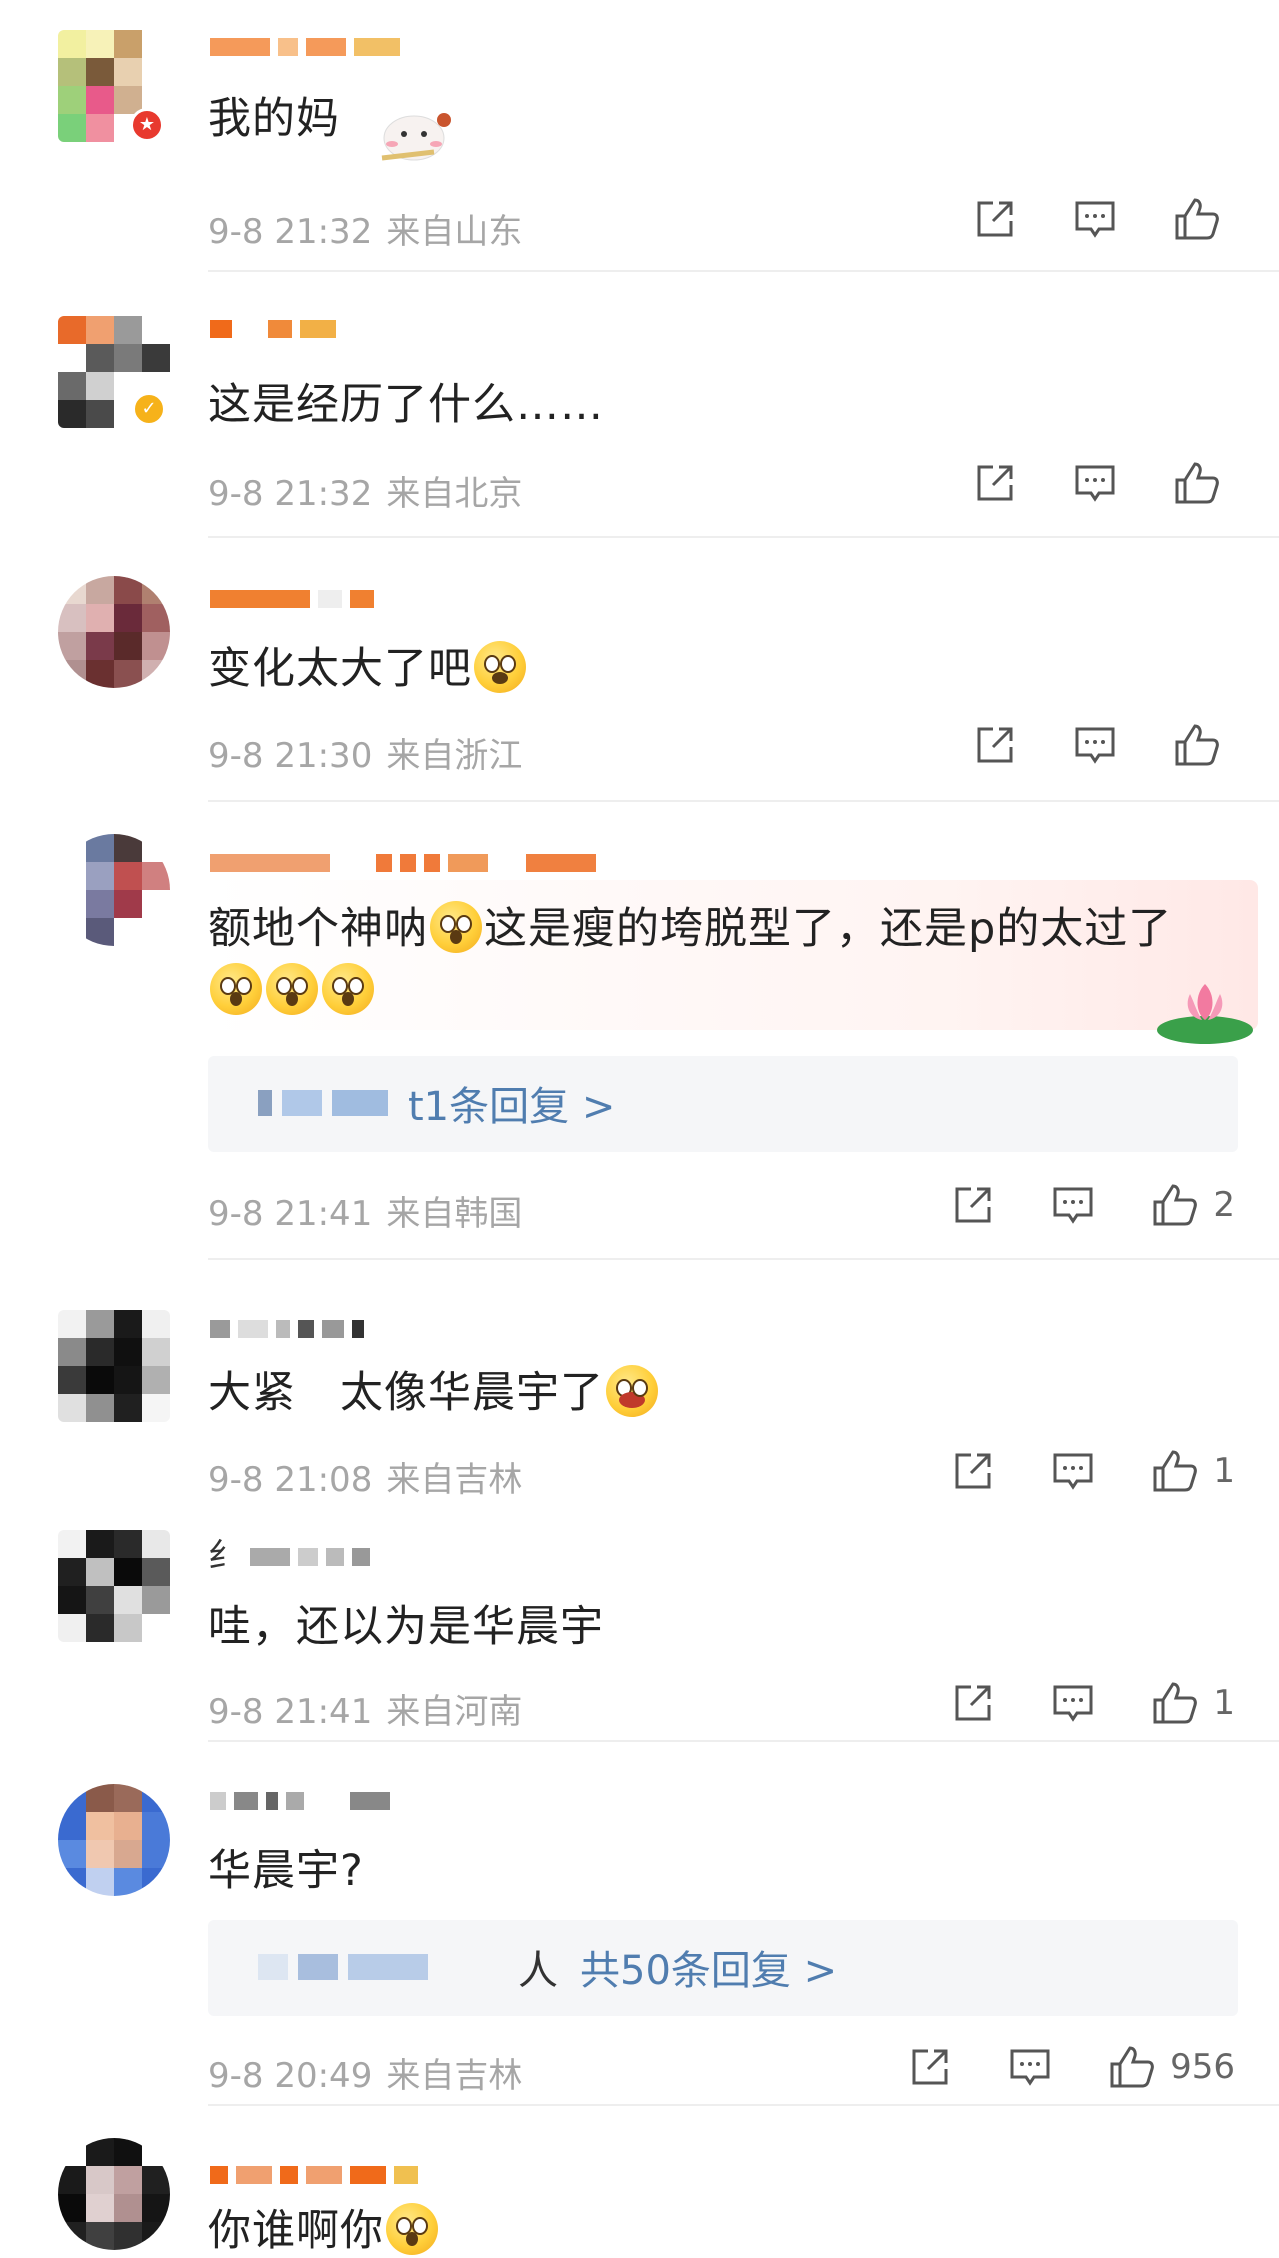  I want to click on comment-meta: 9-8 21:41 来自河南, so click(365, 1708).